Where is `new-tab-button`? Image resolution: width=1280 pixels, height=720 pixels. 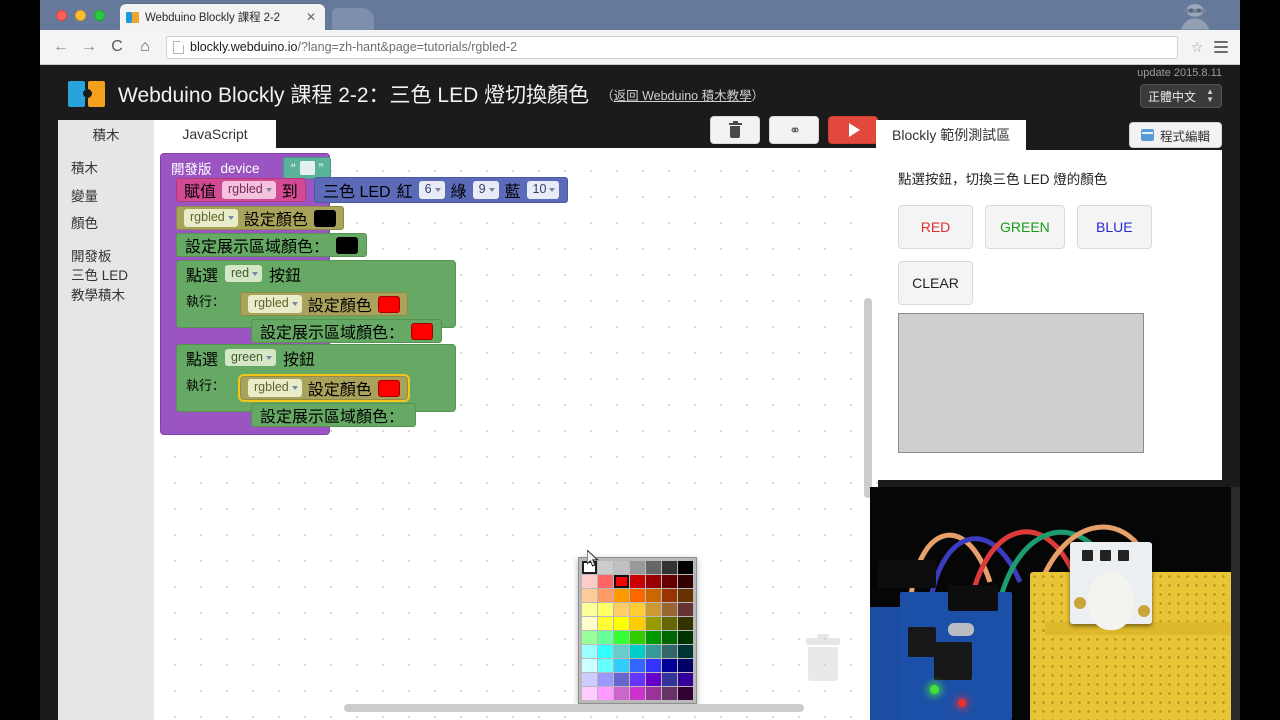 new-tab-button is located at coordinates (353, 19).